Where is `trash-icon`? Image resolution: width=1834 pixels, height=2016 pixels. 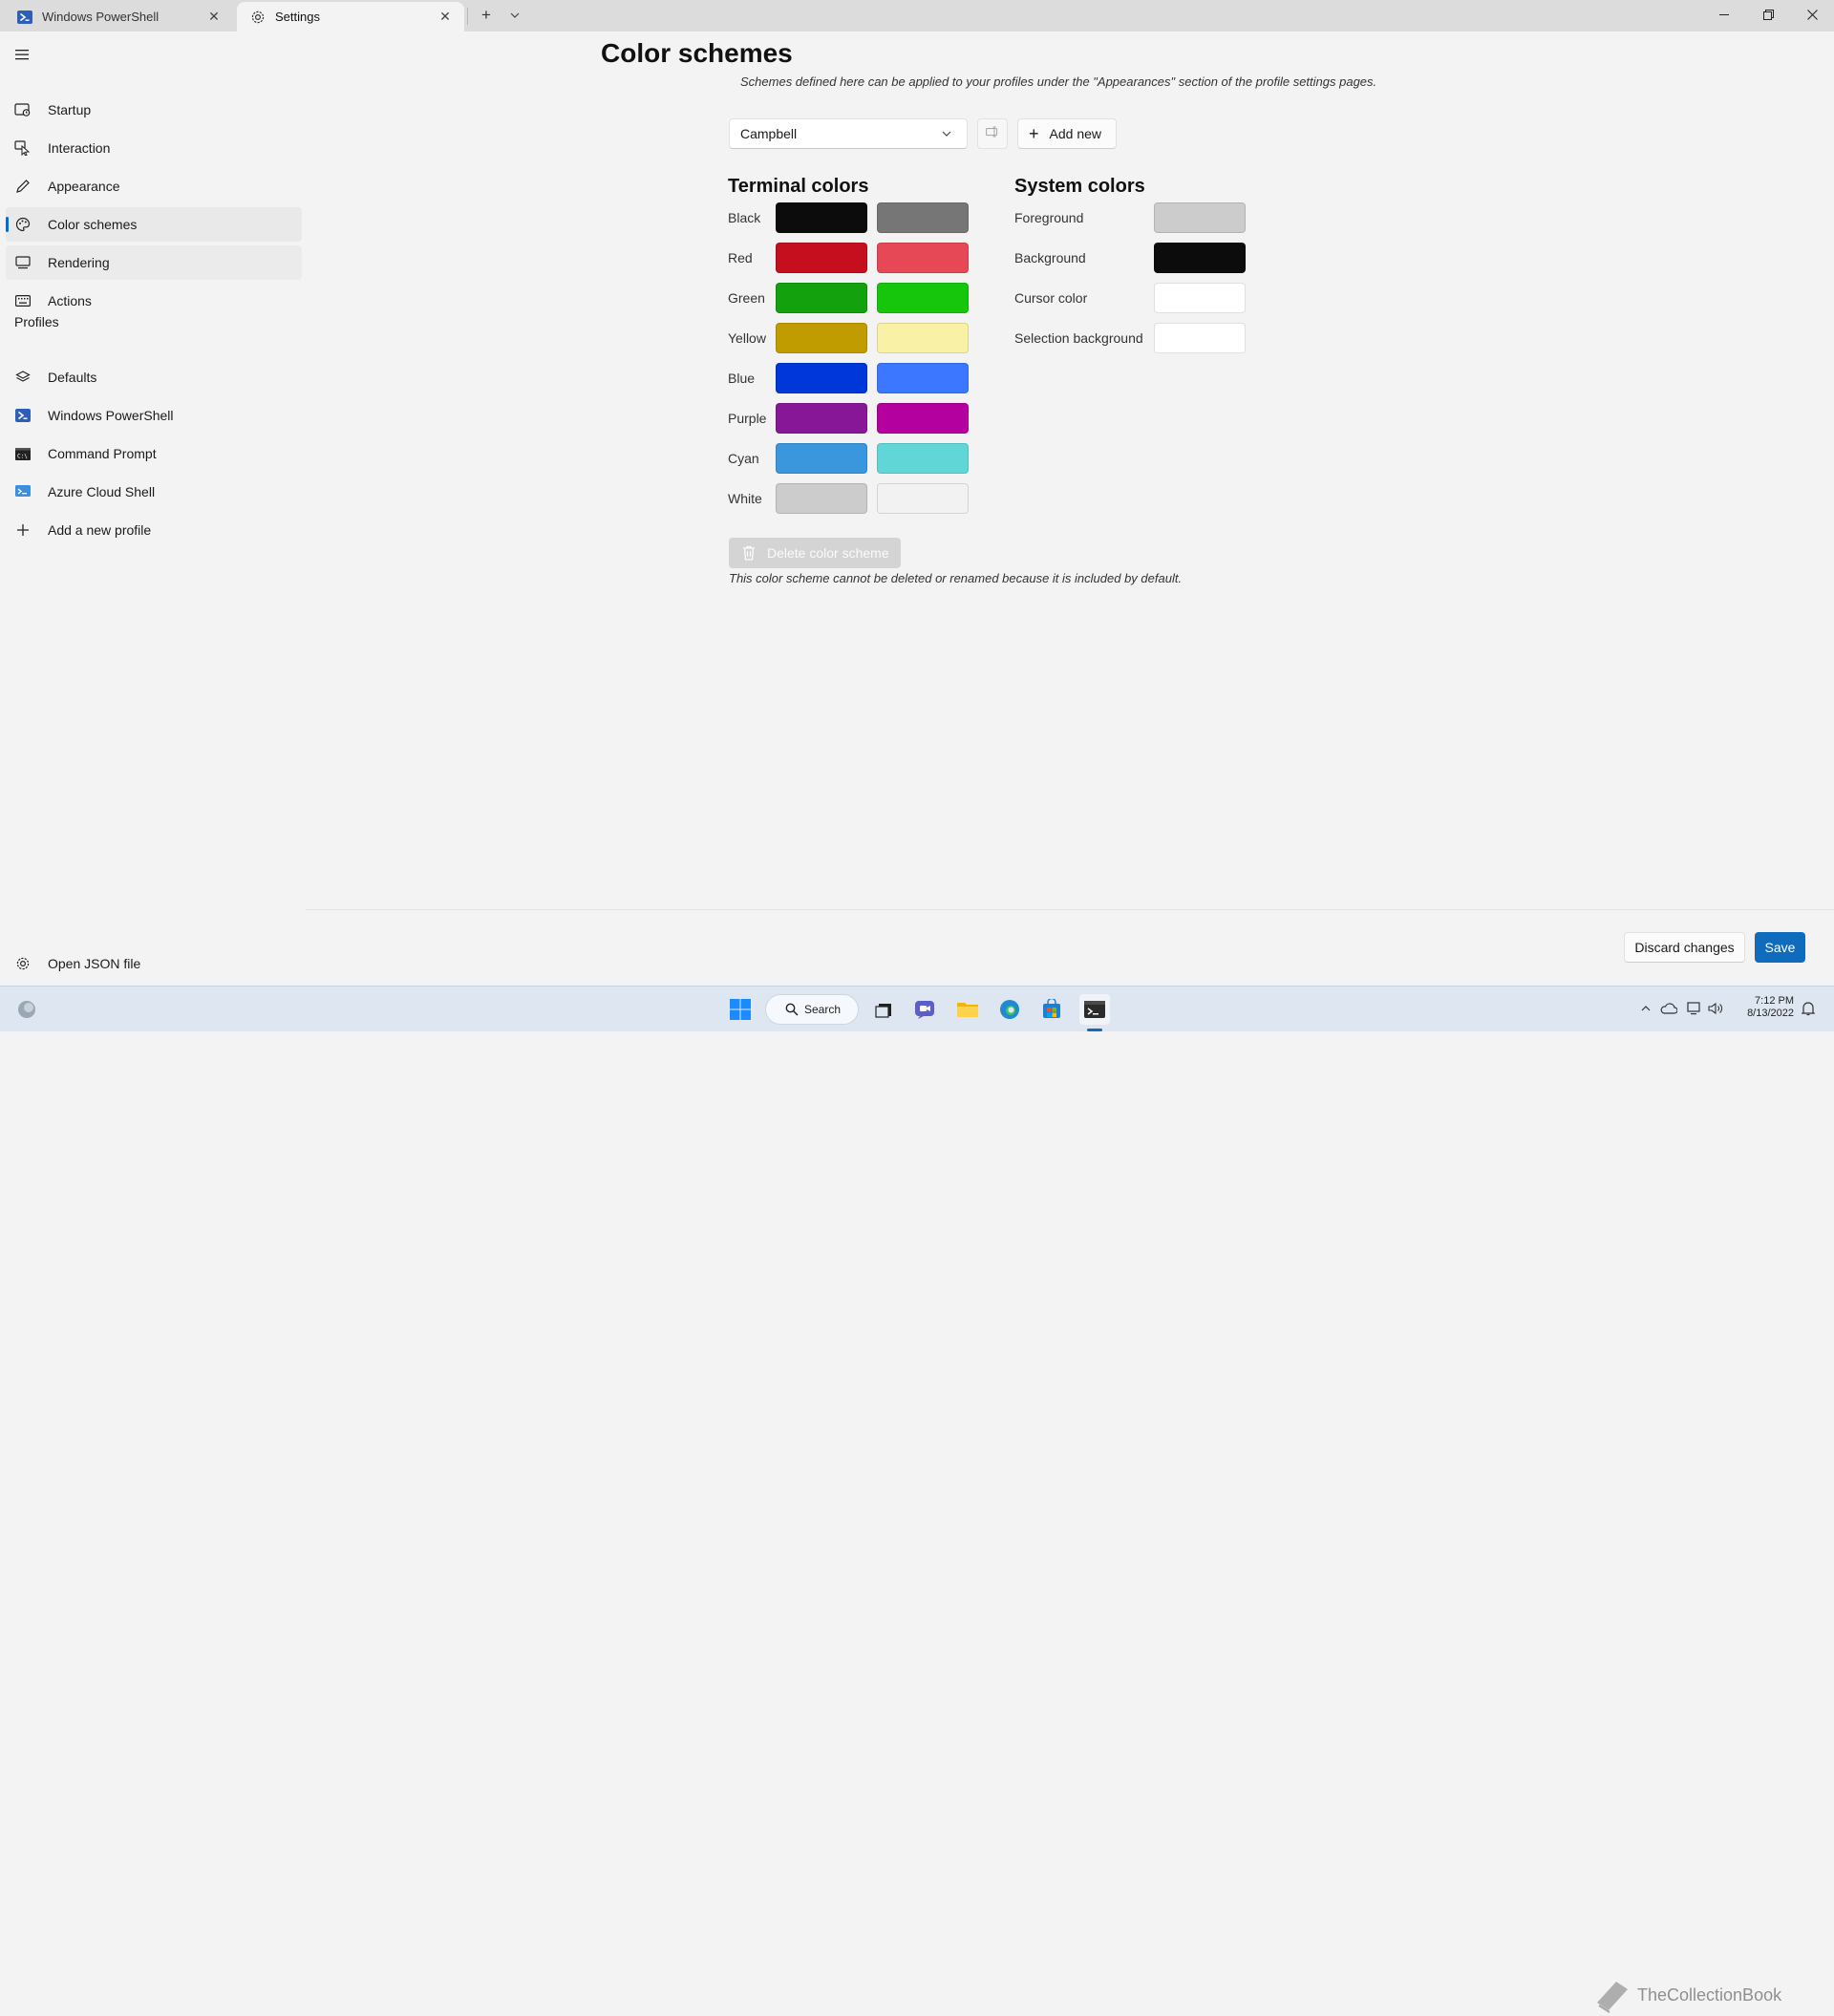 trash-icon is located at coordinates (748, 553).